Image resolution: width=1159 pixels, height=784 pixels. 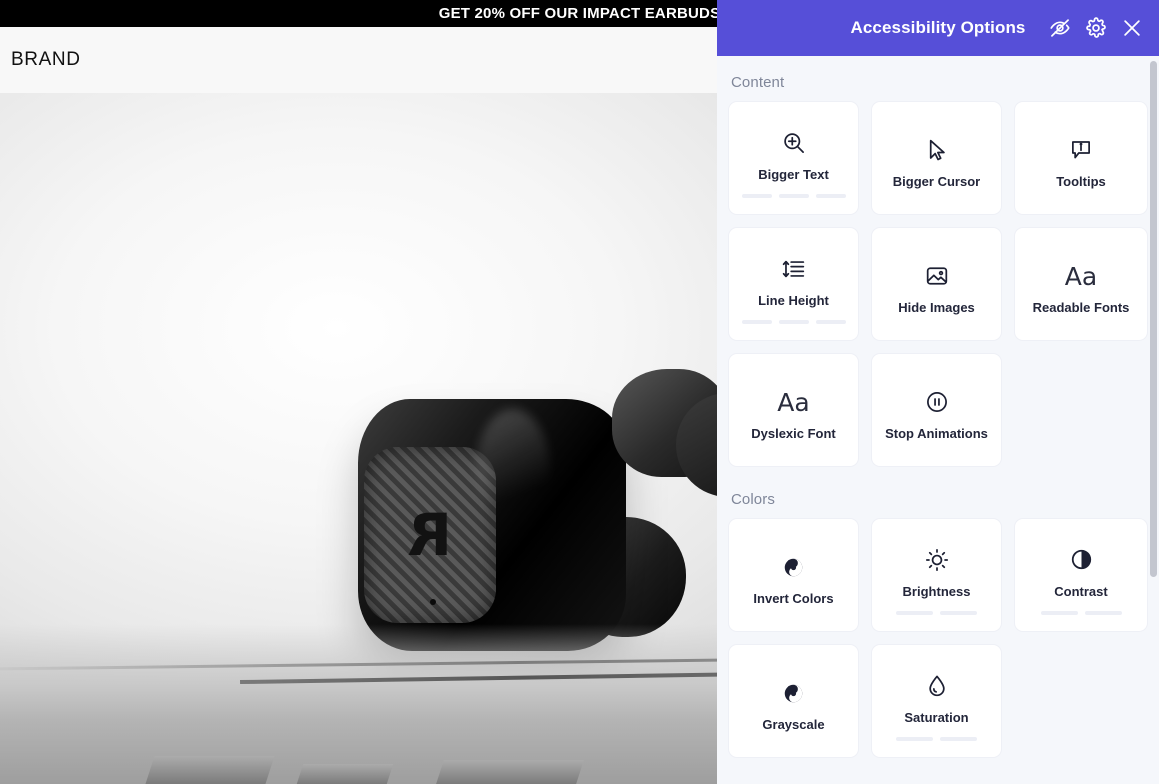 What do you see at coordinates (1081, 560) in the screenshot?
I see `contrast-icon` at bounding box center [1081, 560].